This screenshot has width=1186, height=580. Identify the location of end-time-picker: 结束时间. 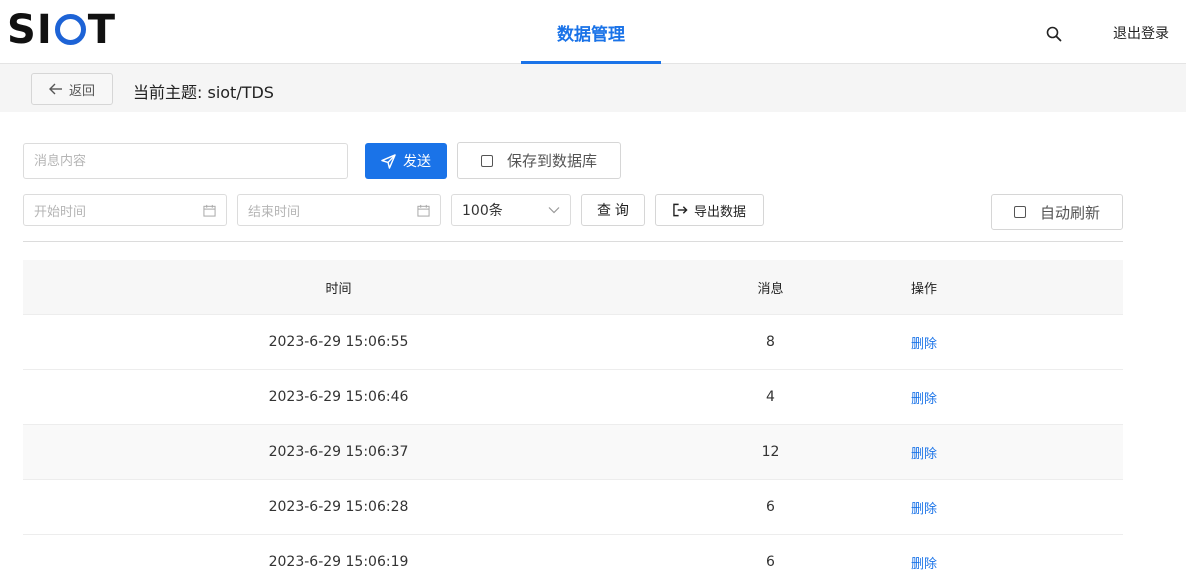
(339, 210).